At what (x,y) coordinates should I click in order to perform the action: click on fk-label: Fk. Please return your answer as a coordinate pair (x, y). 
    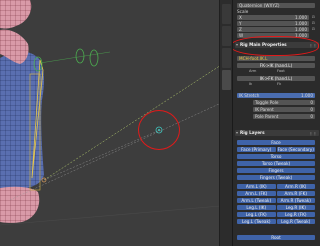
    Looking at the image, I should click on (279, 84).